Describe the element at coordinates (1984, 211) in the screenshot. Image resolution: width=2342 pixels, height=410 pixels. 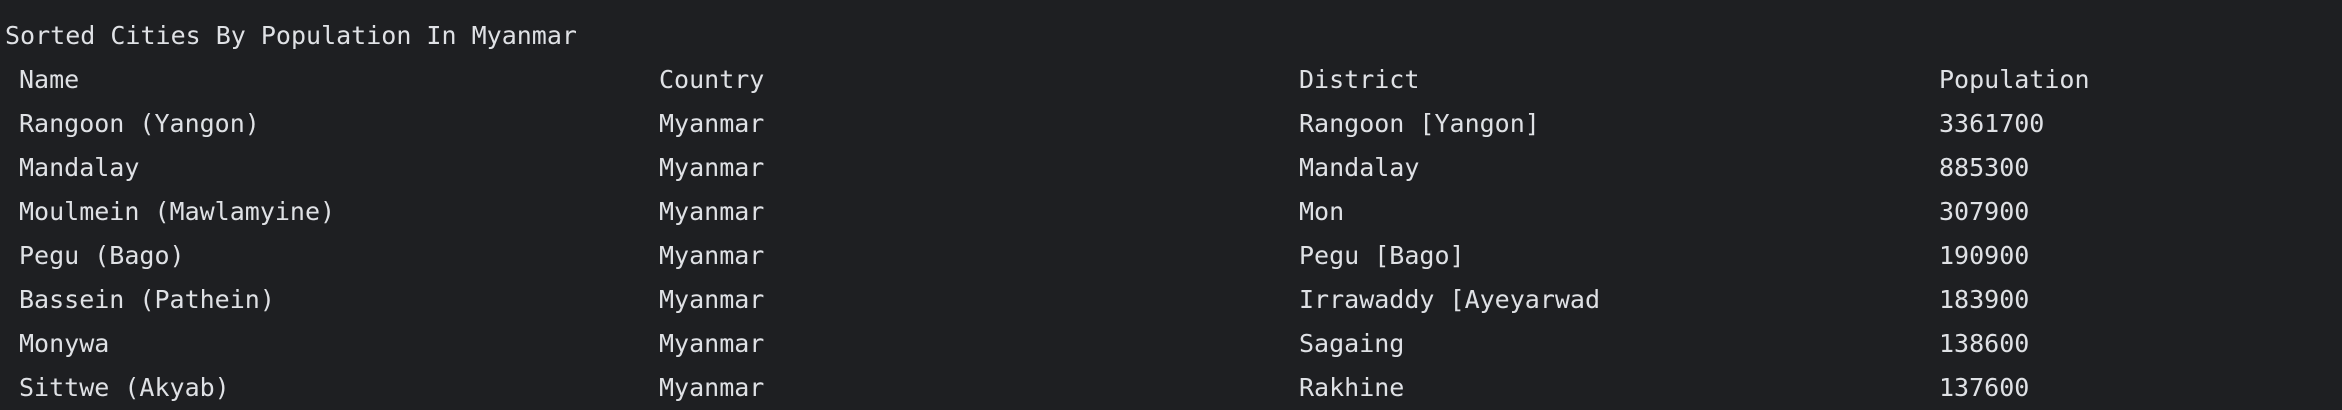
I see `cell-population: 307900` at that location.